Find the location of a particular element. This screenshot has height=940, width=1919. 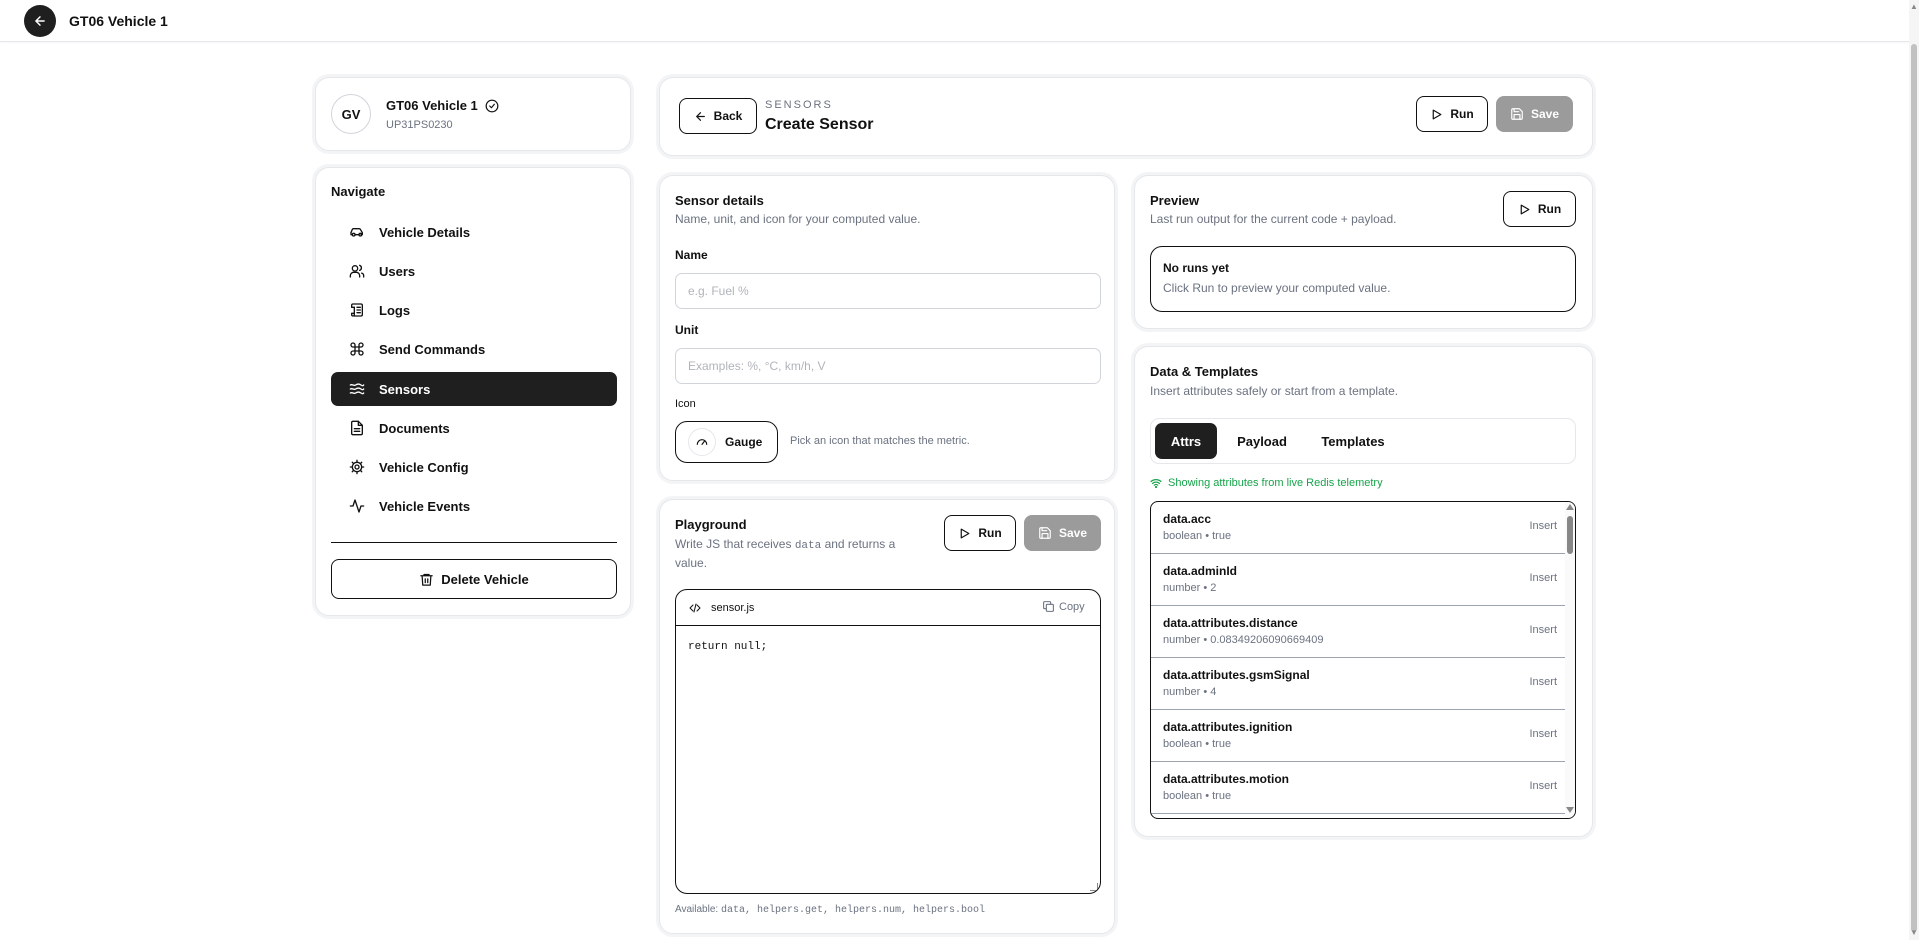

run-button-header: Run is located at coordinates (1452, 114).